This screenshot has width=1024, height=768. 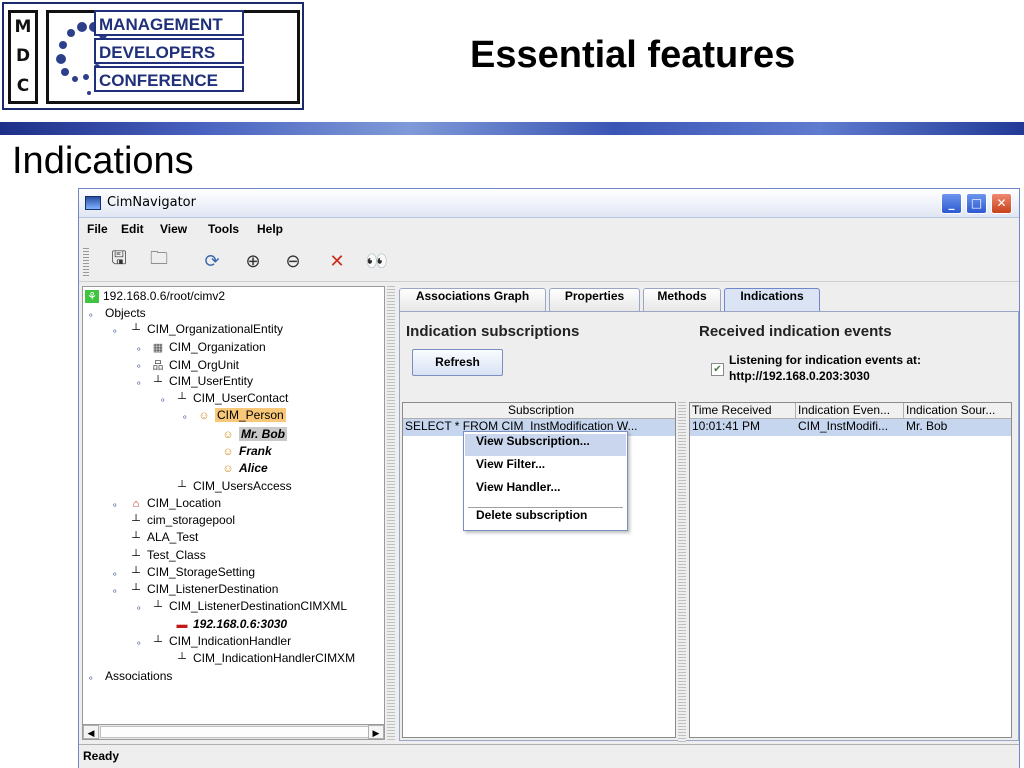 I want to click on open-folder-icon: 🗀, so click(x=159, y=261).